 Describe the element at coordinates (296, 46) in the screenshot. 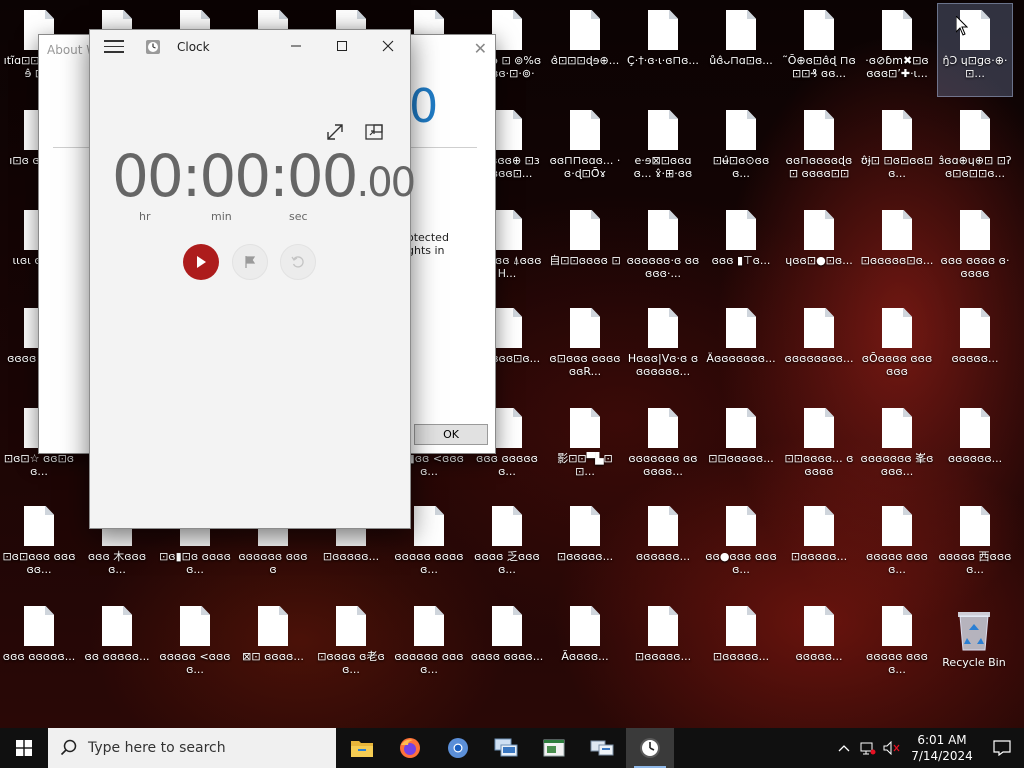

I see `minimize-button` at that location.